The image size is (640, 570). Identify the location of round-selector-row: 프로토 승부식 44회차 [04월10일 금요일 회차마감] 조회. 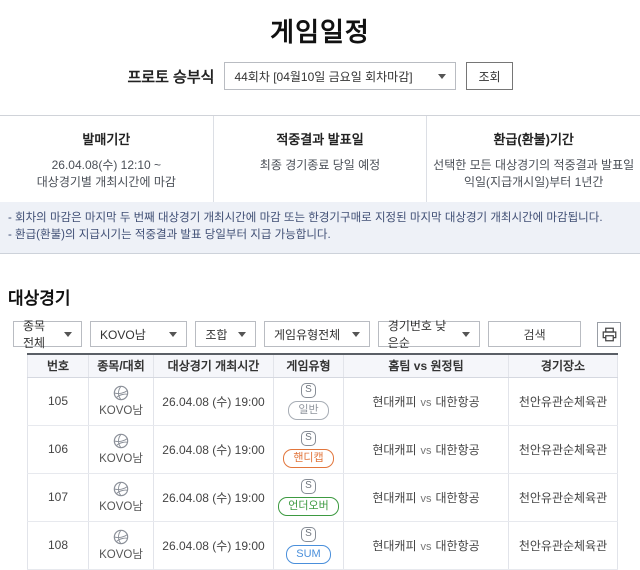
(320, 76).